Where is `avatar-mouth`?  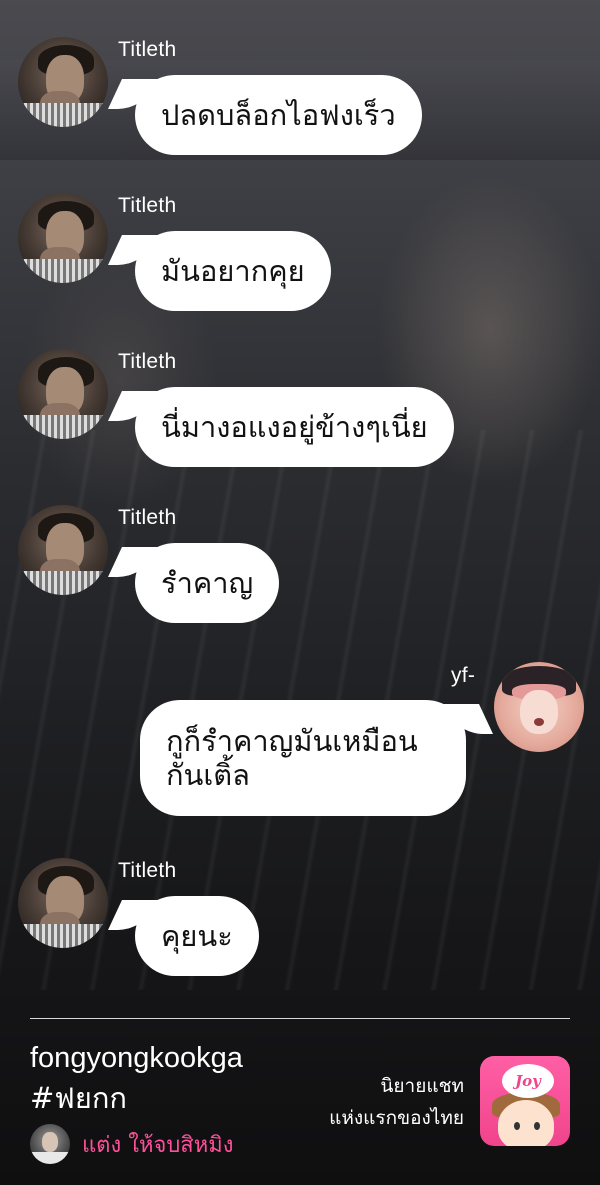 avatar-mouth is located at coordinates (539, 722).